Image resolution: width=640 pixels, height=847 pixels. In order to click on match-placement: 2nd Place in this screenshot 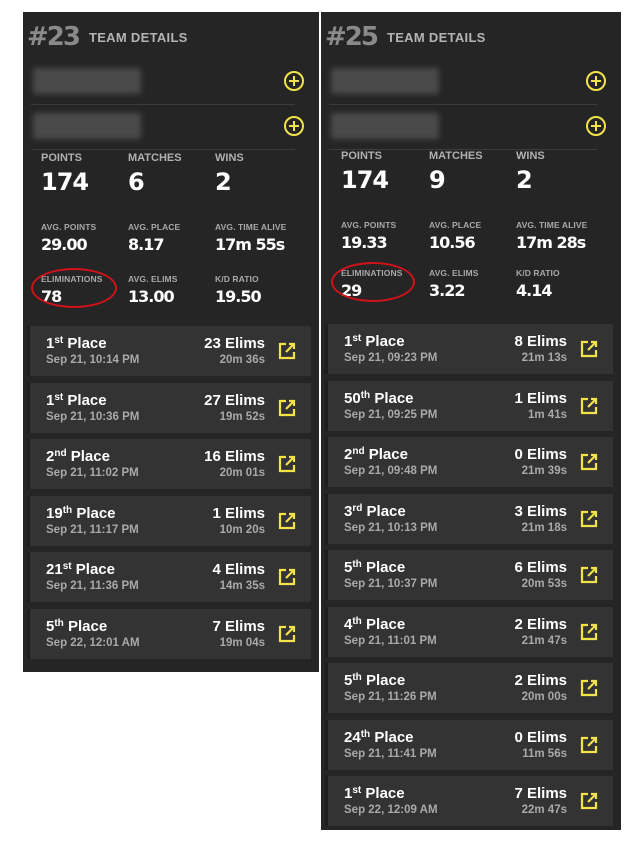, I will do `click(78, 456)`.